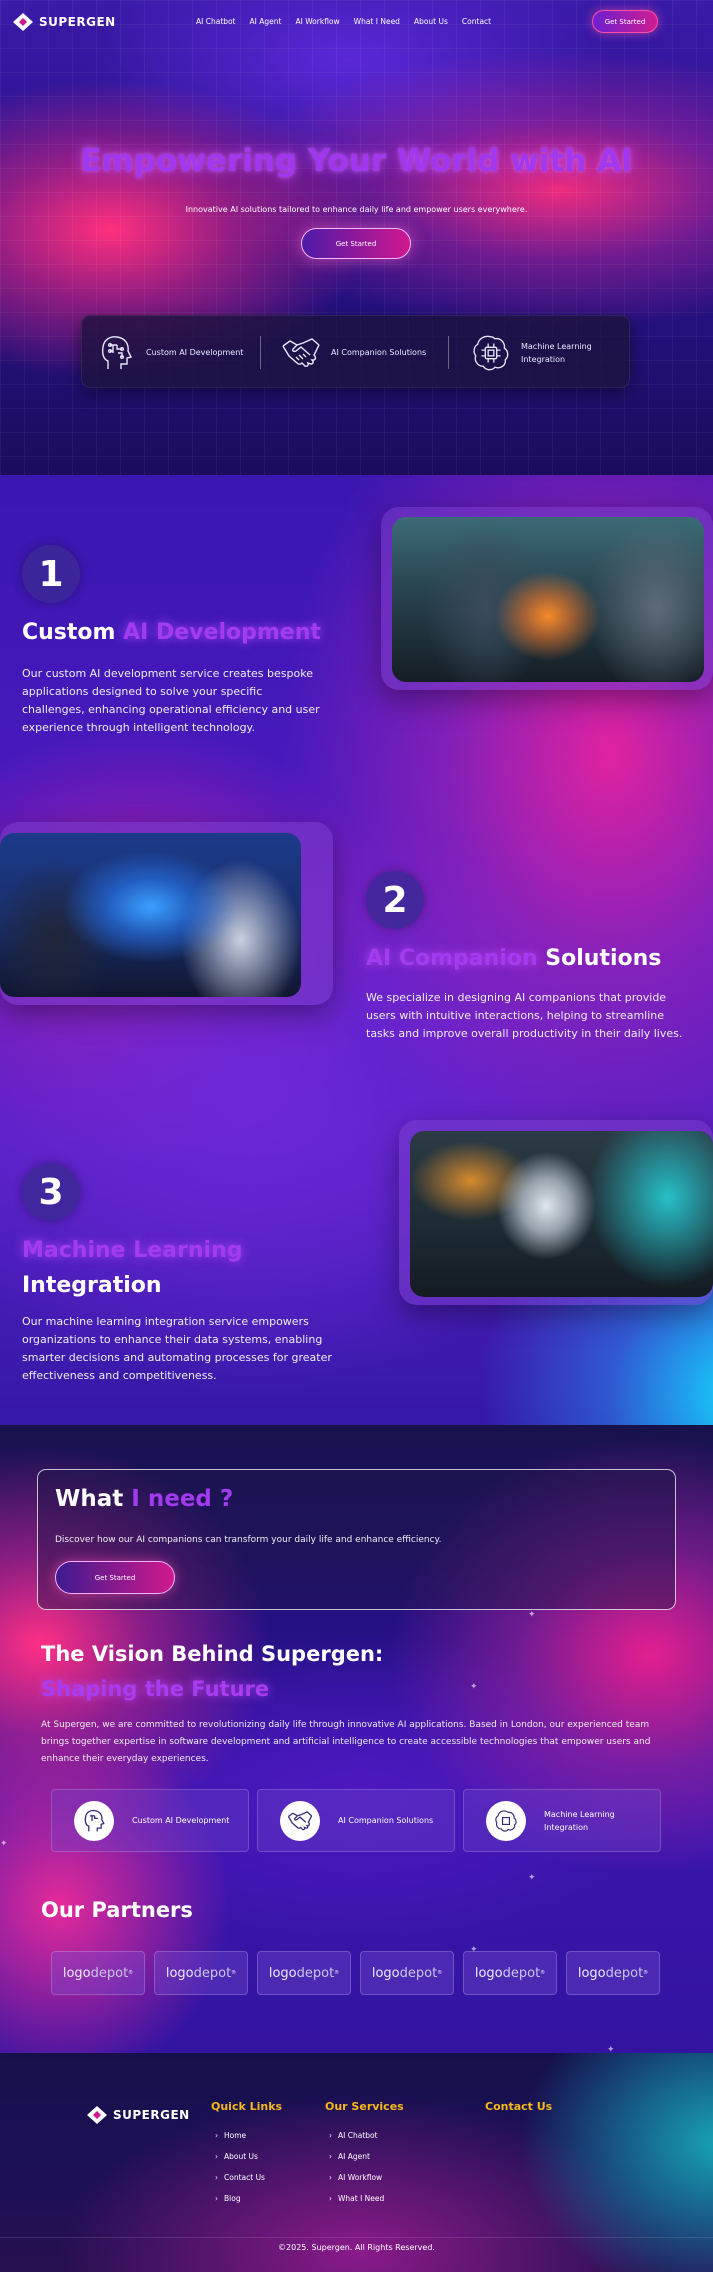 The height and width of the screenshot is (2272, 713). Describe the element at coordinates (379, 352) in the screenshot. I see `feature-label: AI Companion Solutions` at that location.